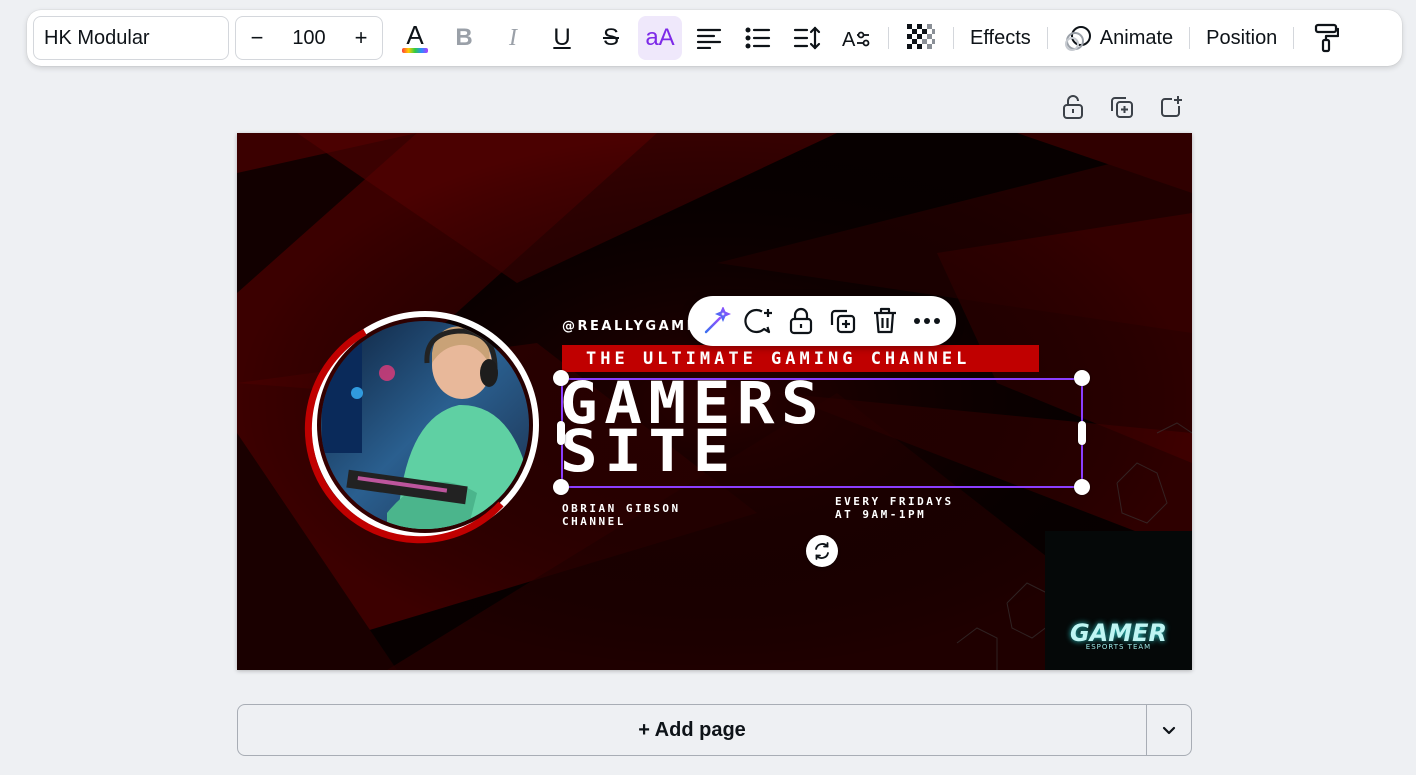 The width and height of the screenshot is (1416, 775). I want to click on bold-icon: B, so click(464, 37).